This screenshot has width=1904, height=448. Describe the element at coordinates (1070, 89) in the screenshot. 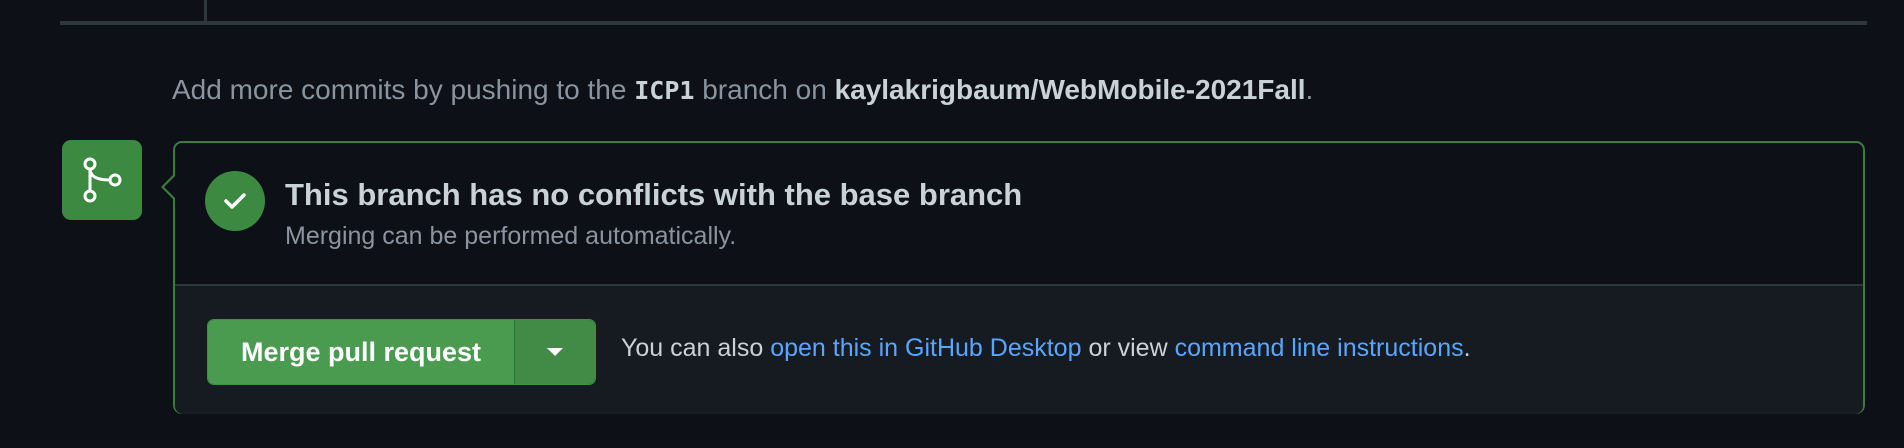

I see `repo-name: kaylakrigbaum/WebMobile-2021Fall` at that location.